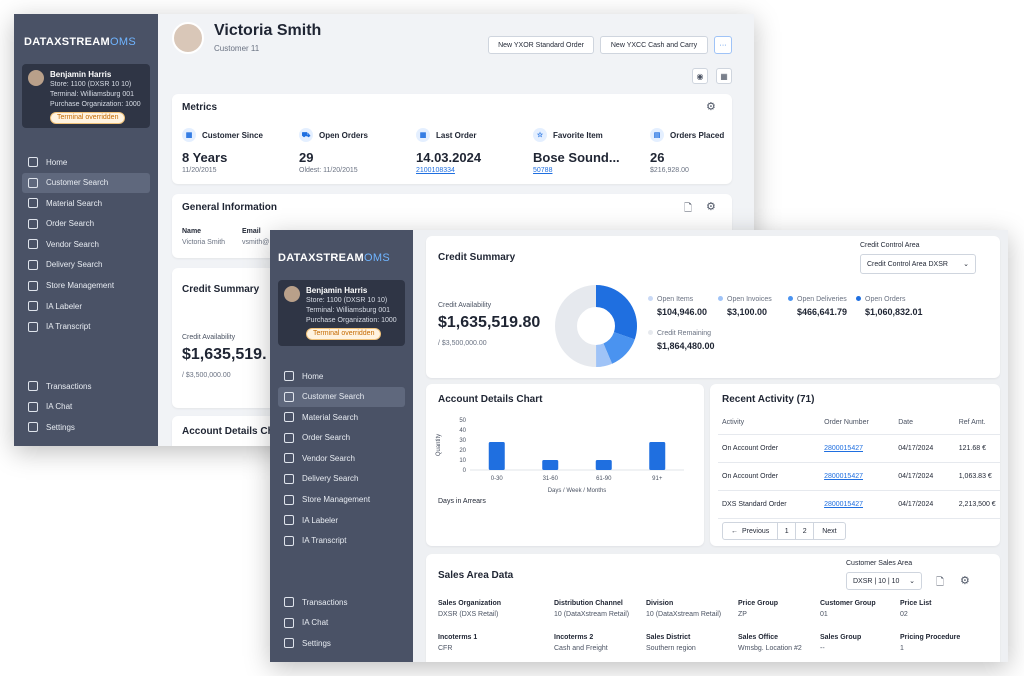 This screenshot has width=1024, height=676. Describe the element at coordinates (336, 500) in the screenshot. I see `sidebar-item-label: Store Management` at that location.